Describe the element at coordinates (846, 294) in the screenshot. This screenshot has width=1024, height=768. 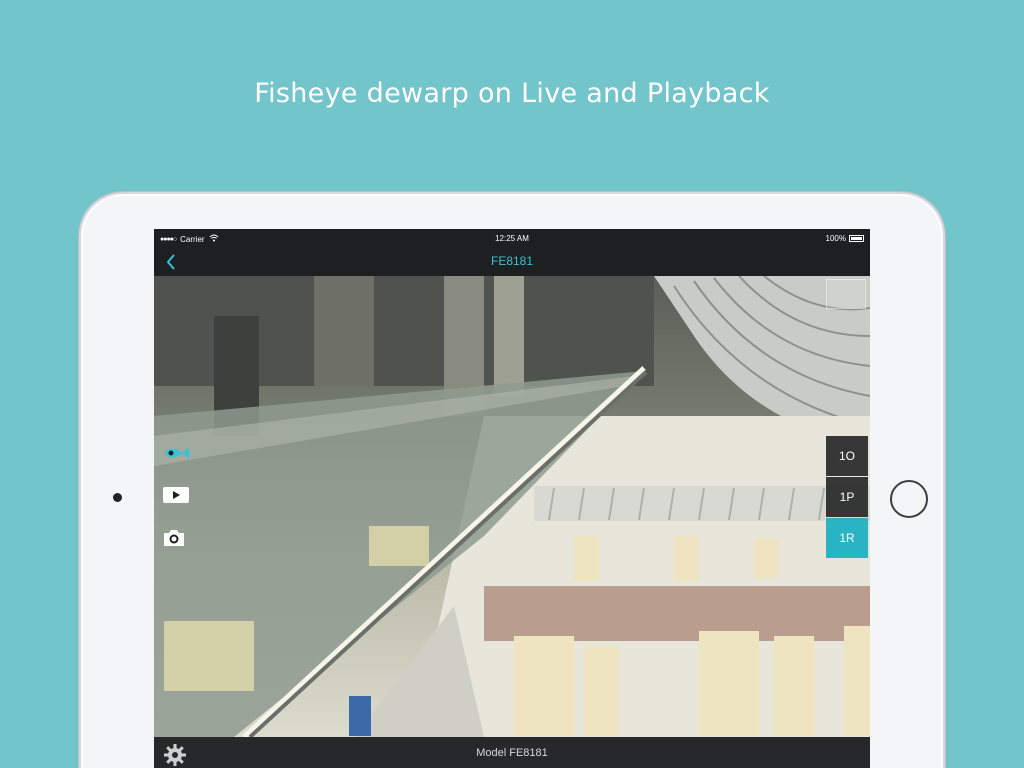
I see `fullscreen-toggle` at that location.